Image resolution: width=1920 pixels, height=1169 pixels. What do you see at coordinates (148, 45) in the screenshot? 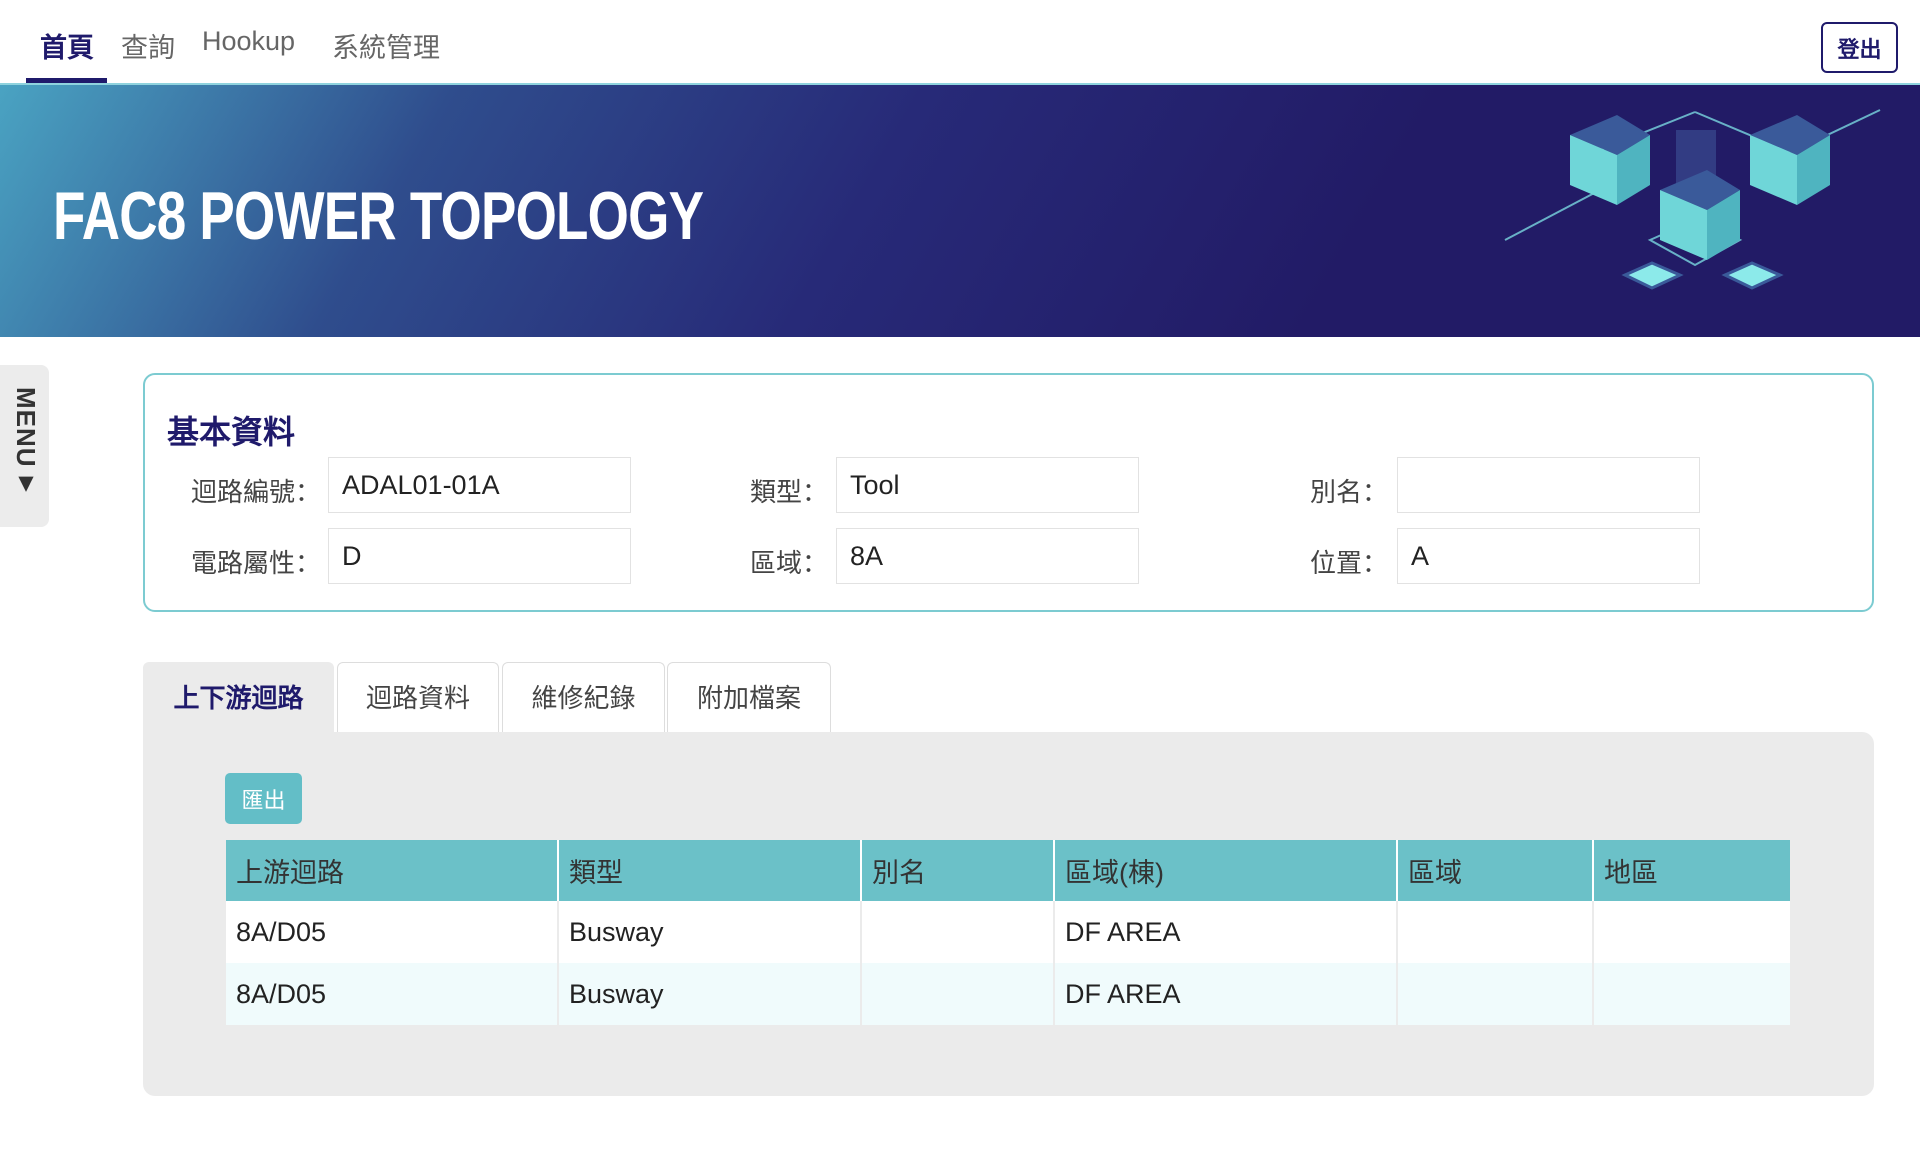
I see `nav-query: 查詢` at bounding box center [148, 45].